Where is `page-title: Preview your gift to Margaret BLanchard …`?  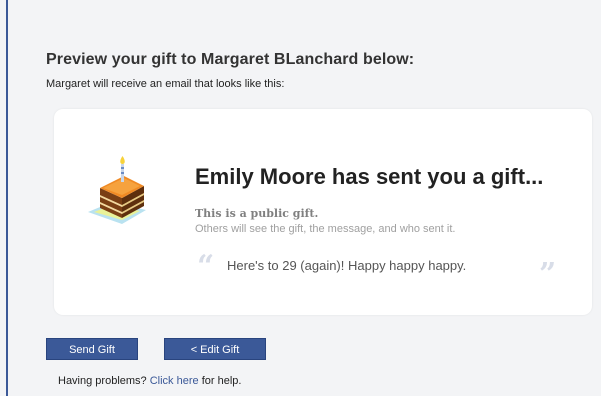
page-title: Preview your gift to Margaret BLanchard … is located at coordinates (230, 59).